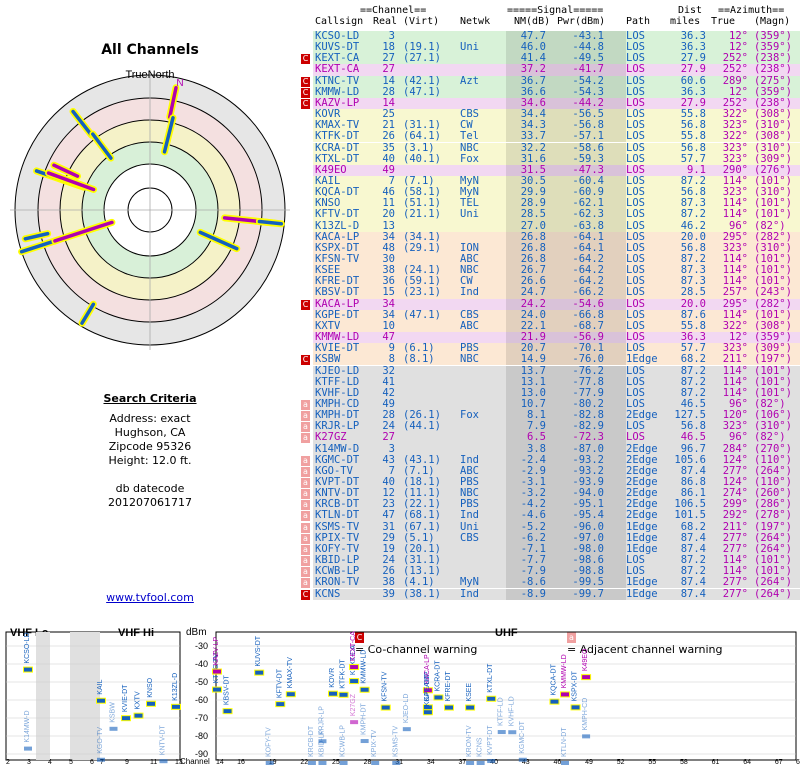 This screenshot has width=800, height=768. Describe the element at coordinates (550, 326) in the screenshot. I see `table-row: KXTV 10 ABC 22.1 -68.7 LOS 55.8 322° (308°)` at that location.